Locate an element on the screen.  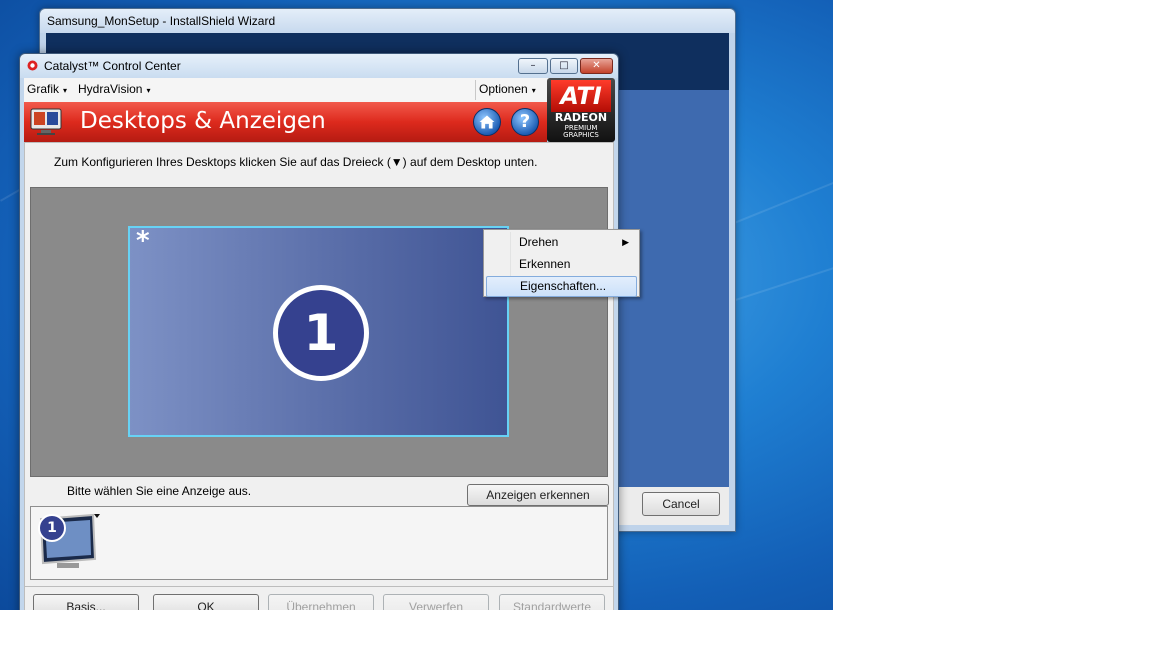
graphics-label: GRAPHICS is located at coordinates (581, 135).